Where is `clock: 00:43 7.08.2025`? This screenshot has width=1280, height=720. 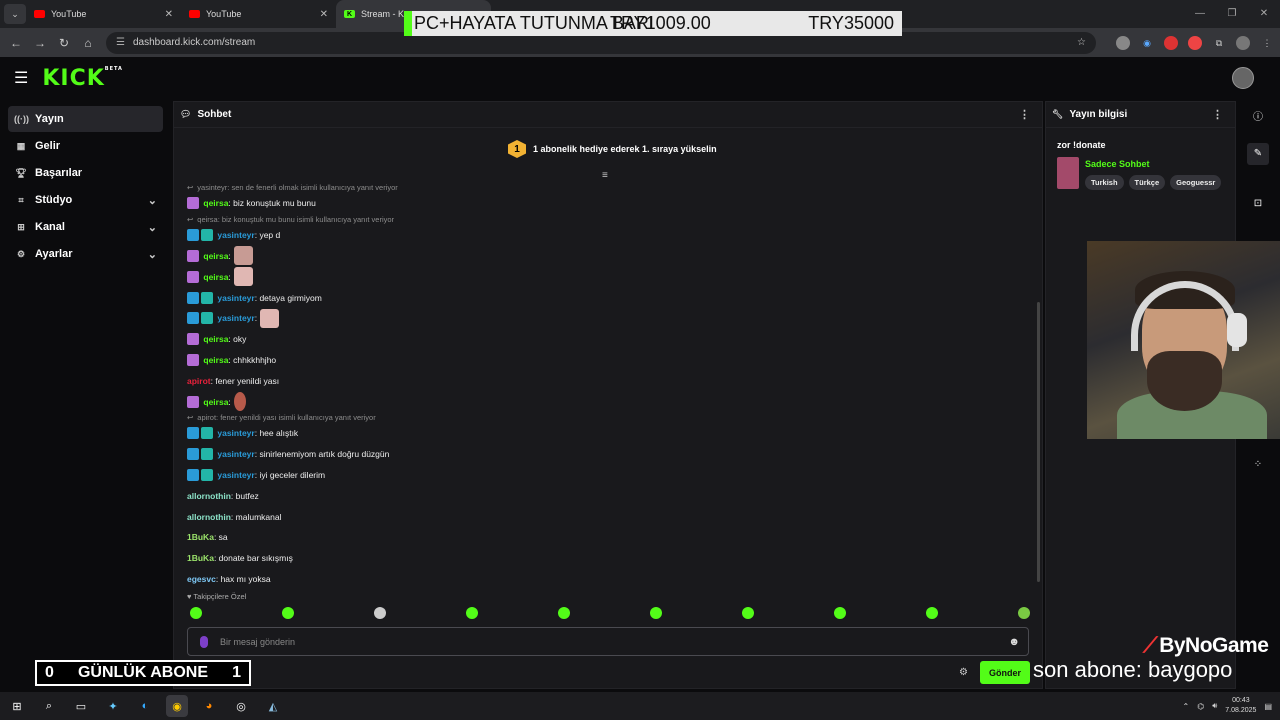 clock: 00:43 7.08.2025 is located at coordinates (1240, 706).